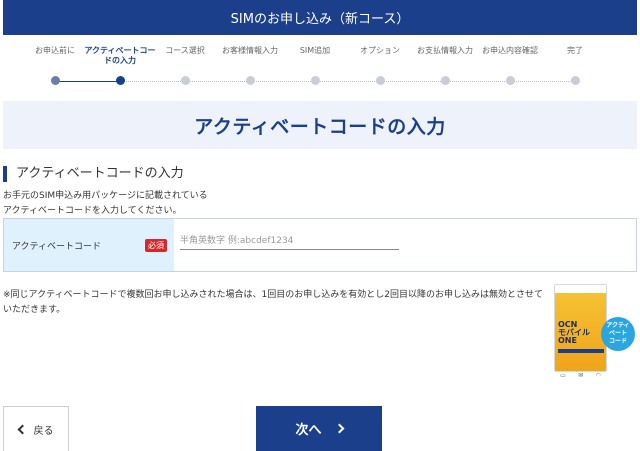  Describe the element at coordinates (598, 375) in the screenshot. I see `wifi-icon: ◠` at that location.